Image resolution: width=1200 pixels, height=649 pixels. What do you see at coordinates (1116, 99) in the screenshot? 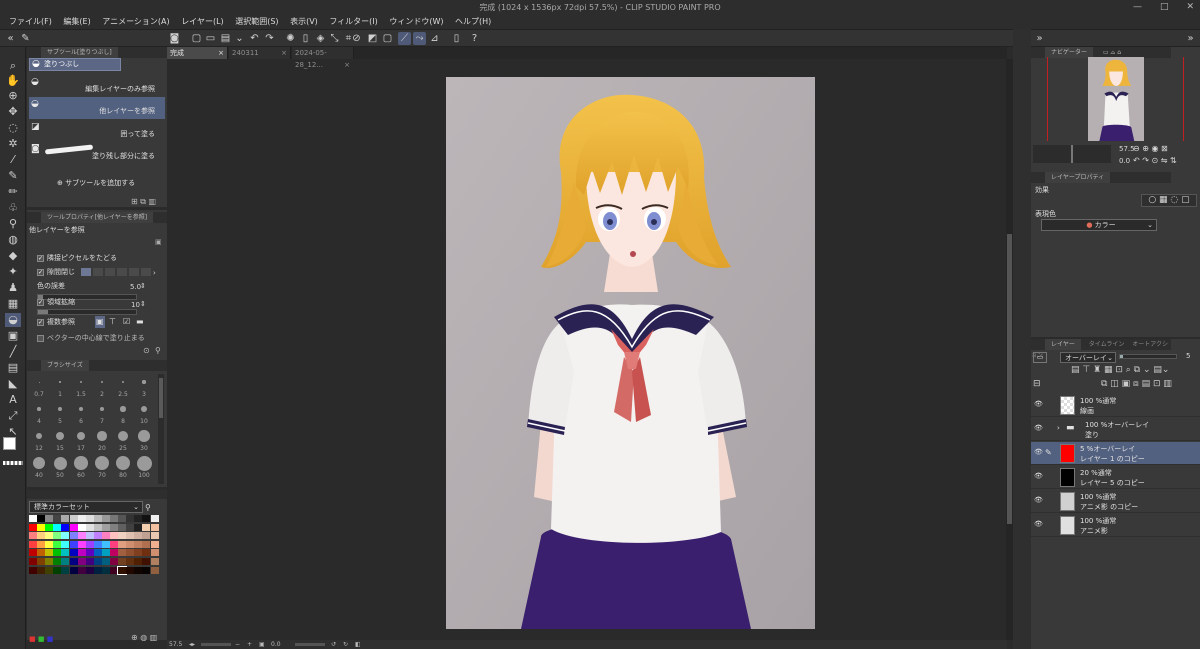
I see `navigator-preview` at bounding box center [1116, 99].